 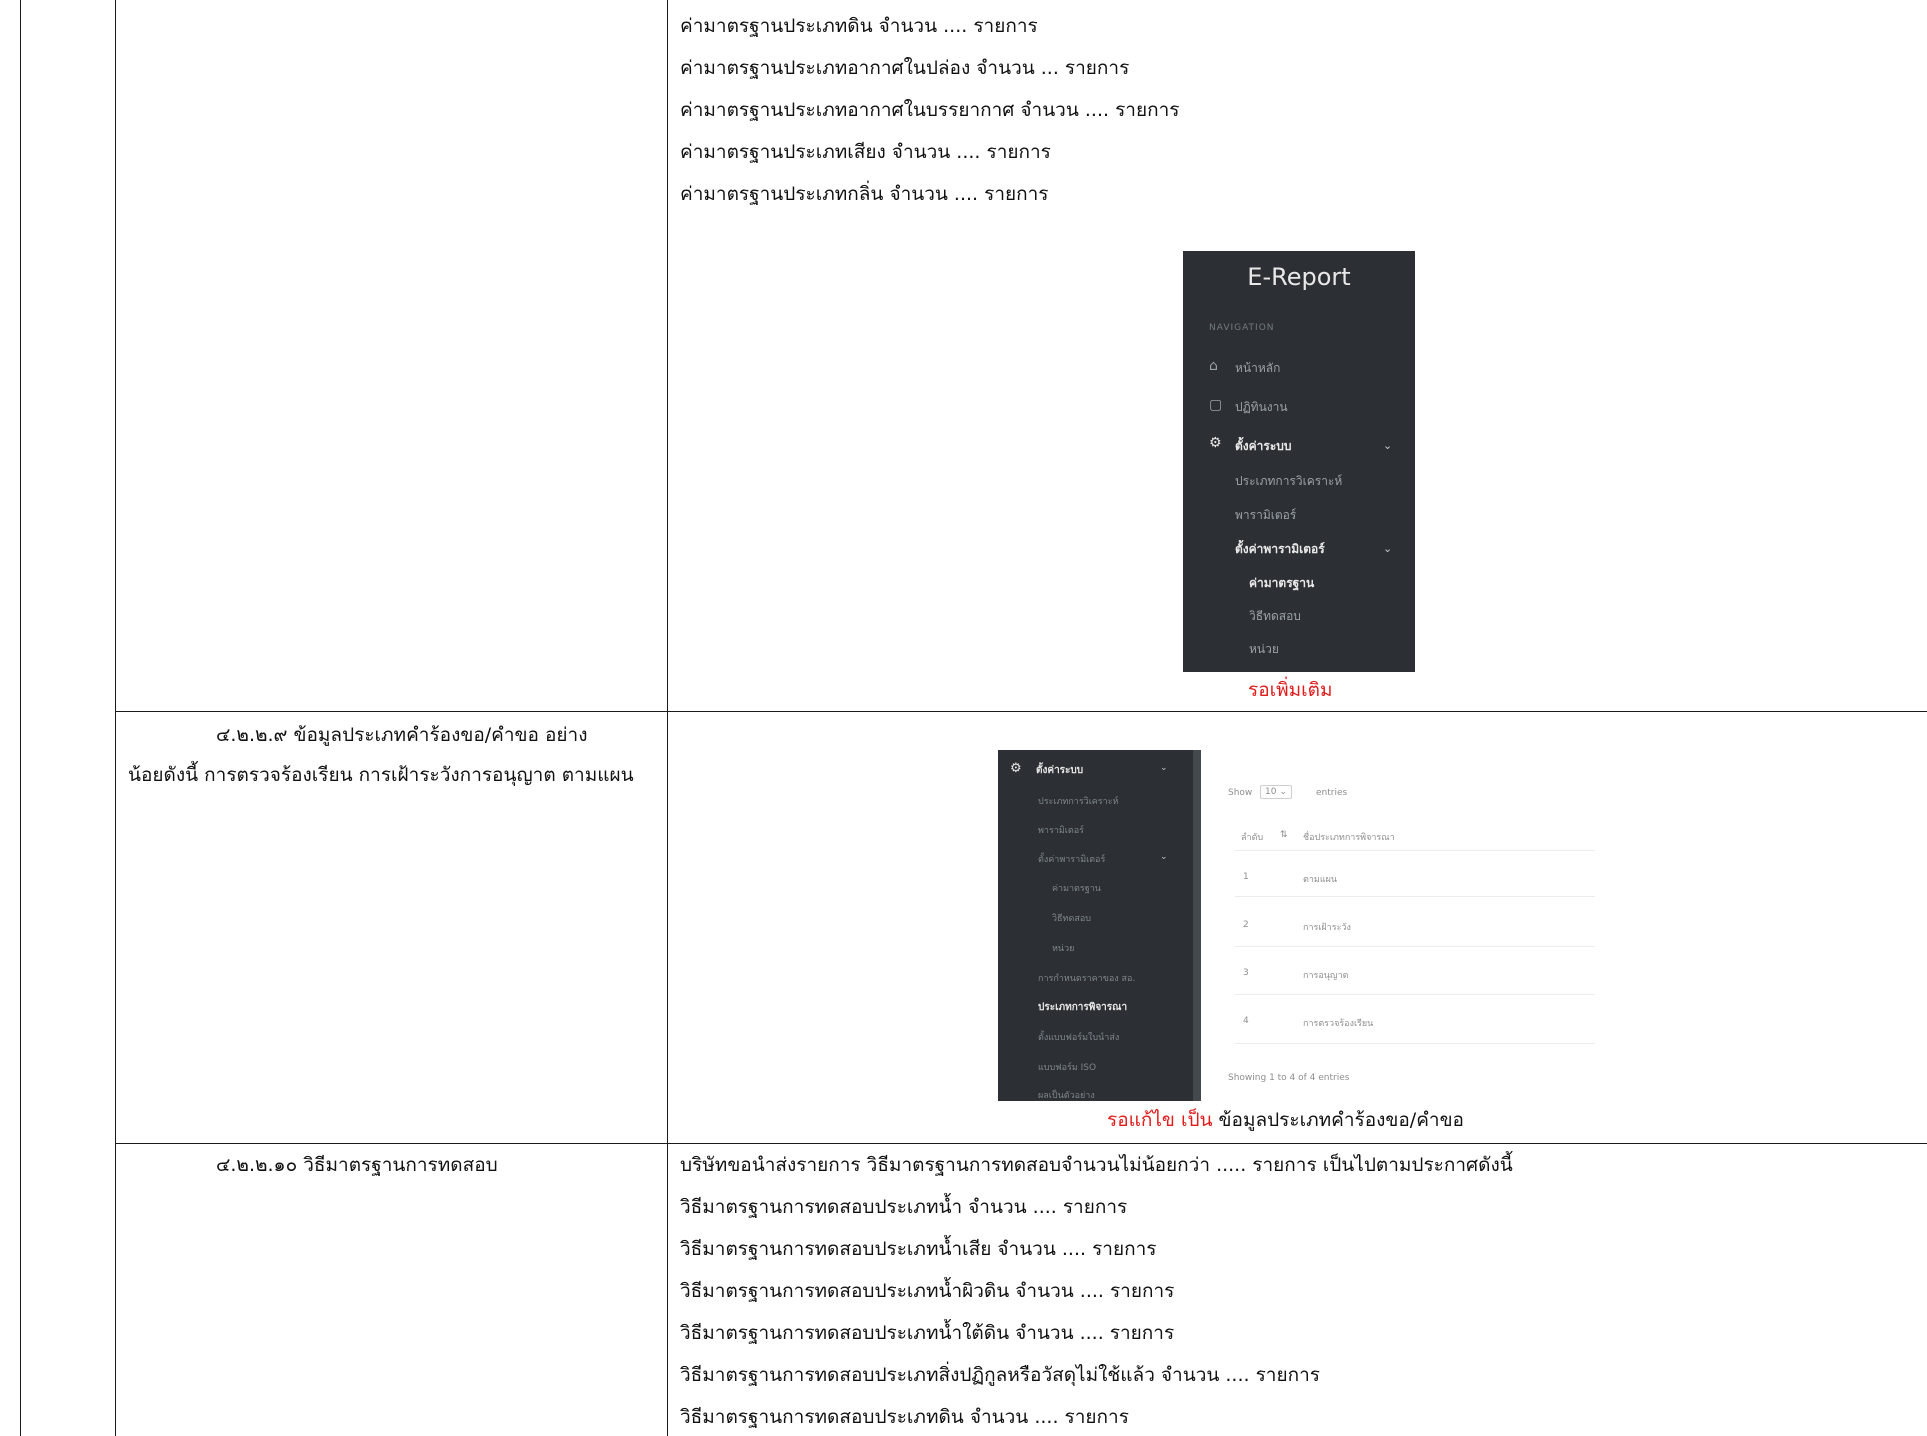 What do you see at coordinates (1071, 919) in the screenshot?
I see `sidebar-item: วิธีทดสอบ` at bounding box center [1071, 919].